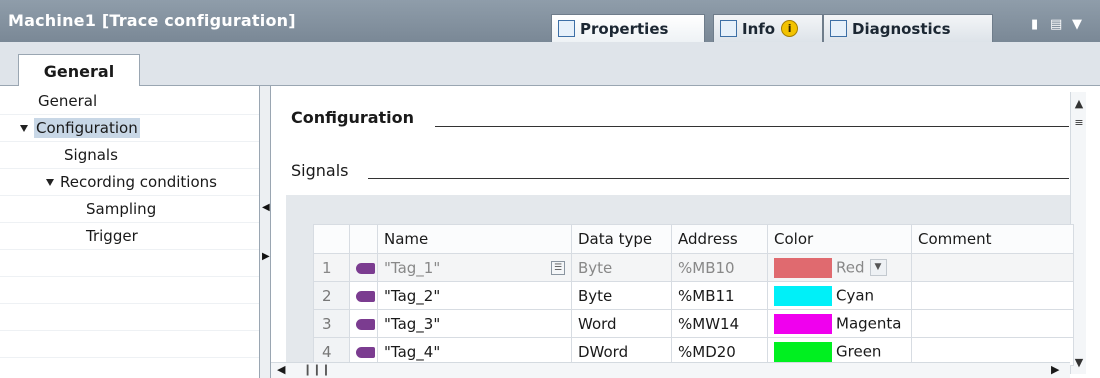  What do you see at coordinates (412, 267) in the screenshot?
I see `signal-name: "Tag_1"` at bounding box center [412, 267].